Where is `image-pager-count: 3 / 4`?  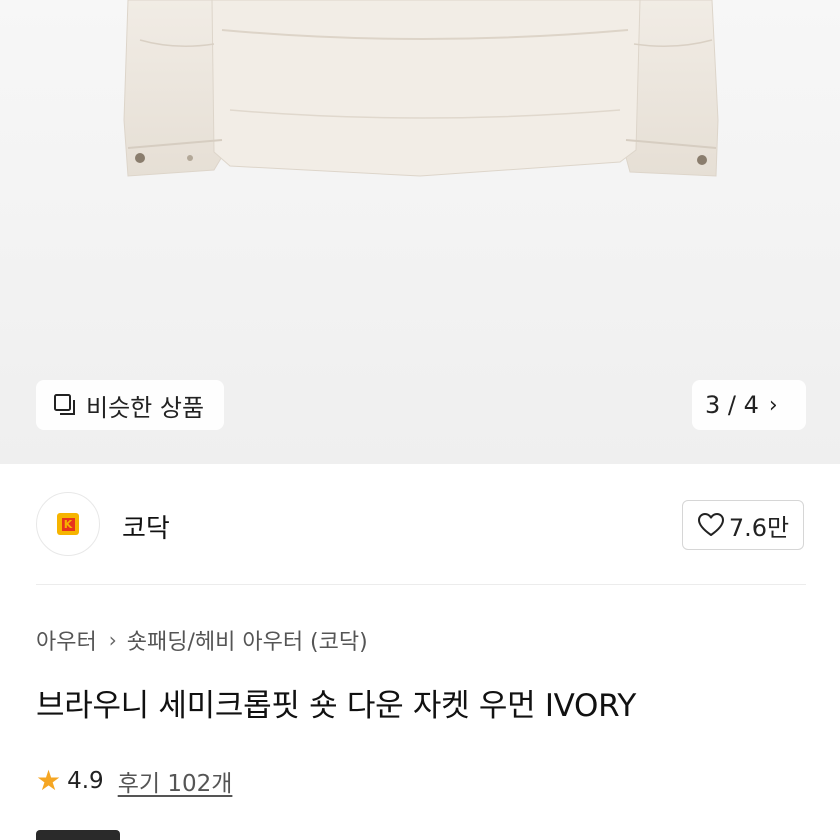 image-pager-count: 3 / 4 is located at coordinates (732, 405).